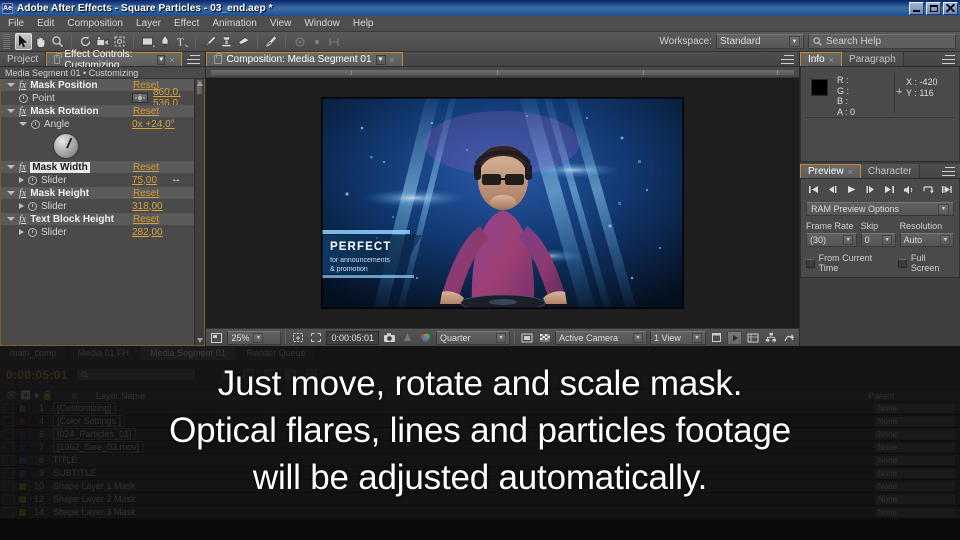  What do you see at coordinates (927, 189) in the screenshot?
I see `loop-icon` at bounding box center [927, 189].